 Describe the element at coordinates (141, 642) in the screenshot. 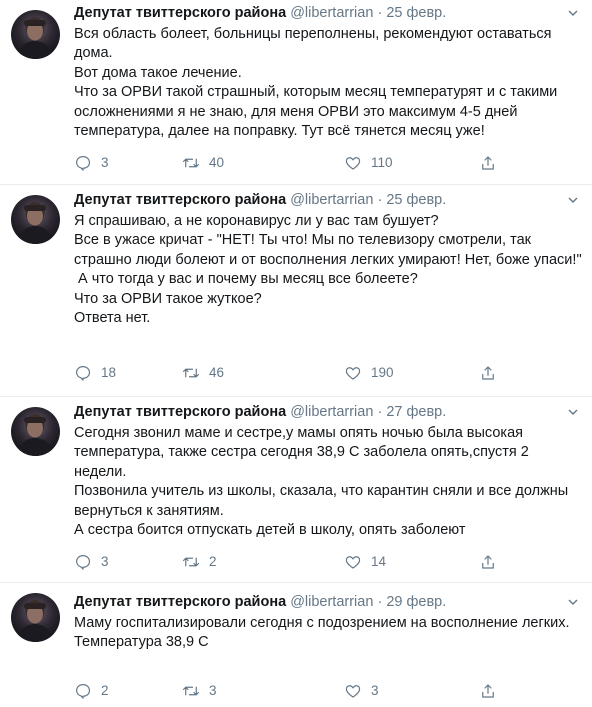

I see `tweet-line: Температура 38,9 С` at that location.